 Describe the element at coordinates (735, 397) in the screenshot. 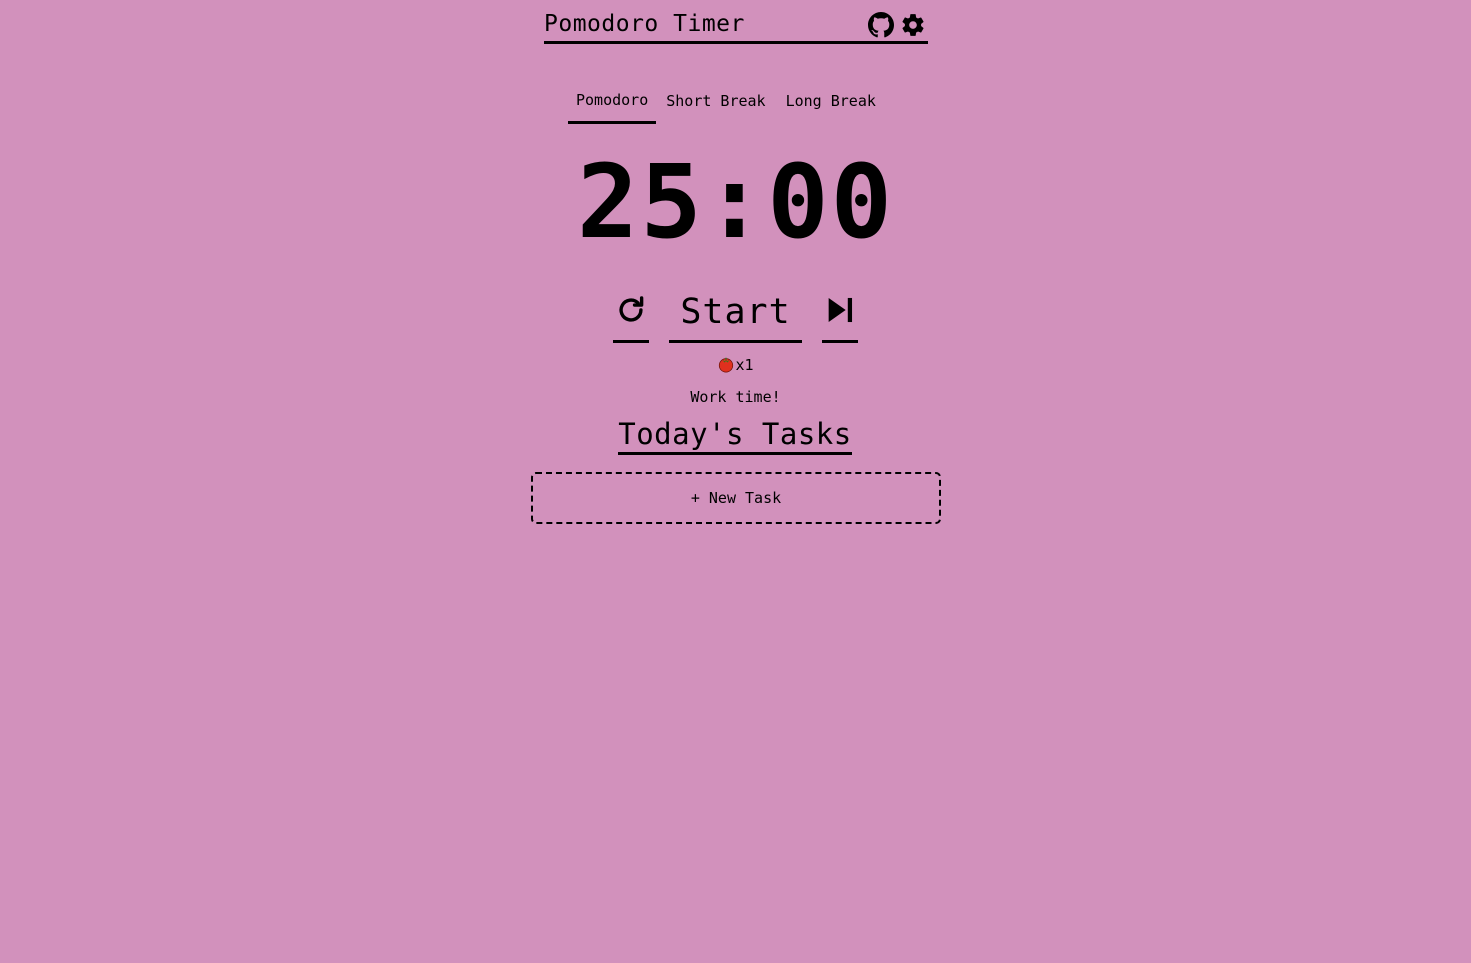

I see `session-status: Work time!` at that location.